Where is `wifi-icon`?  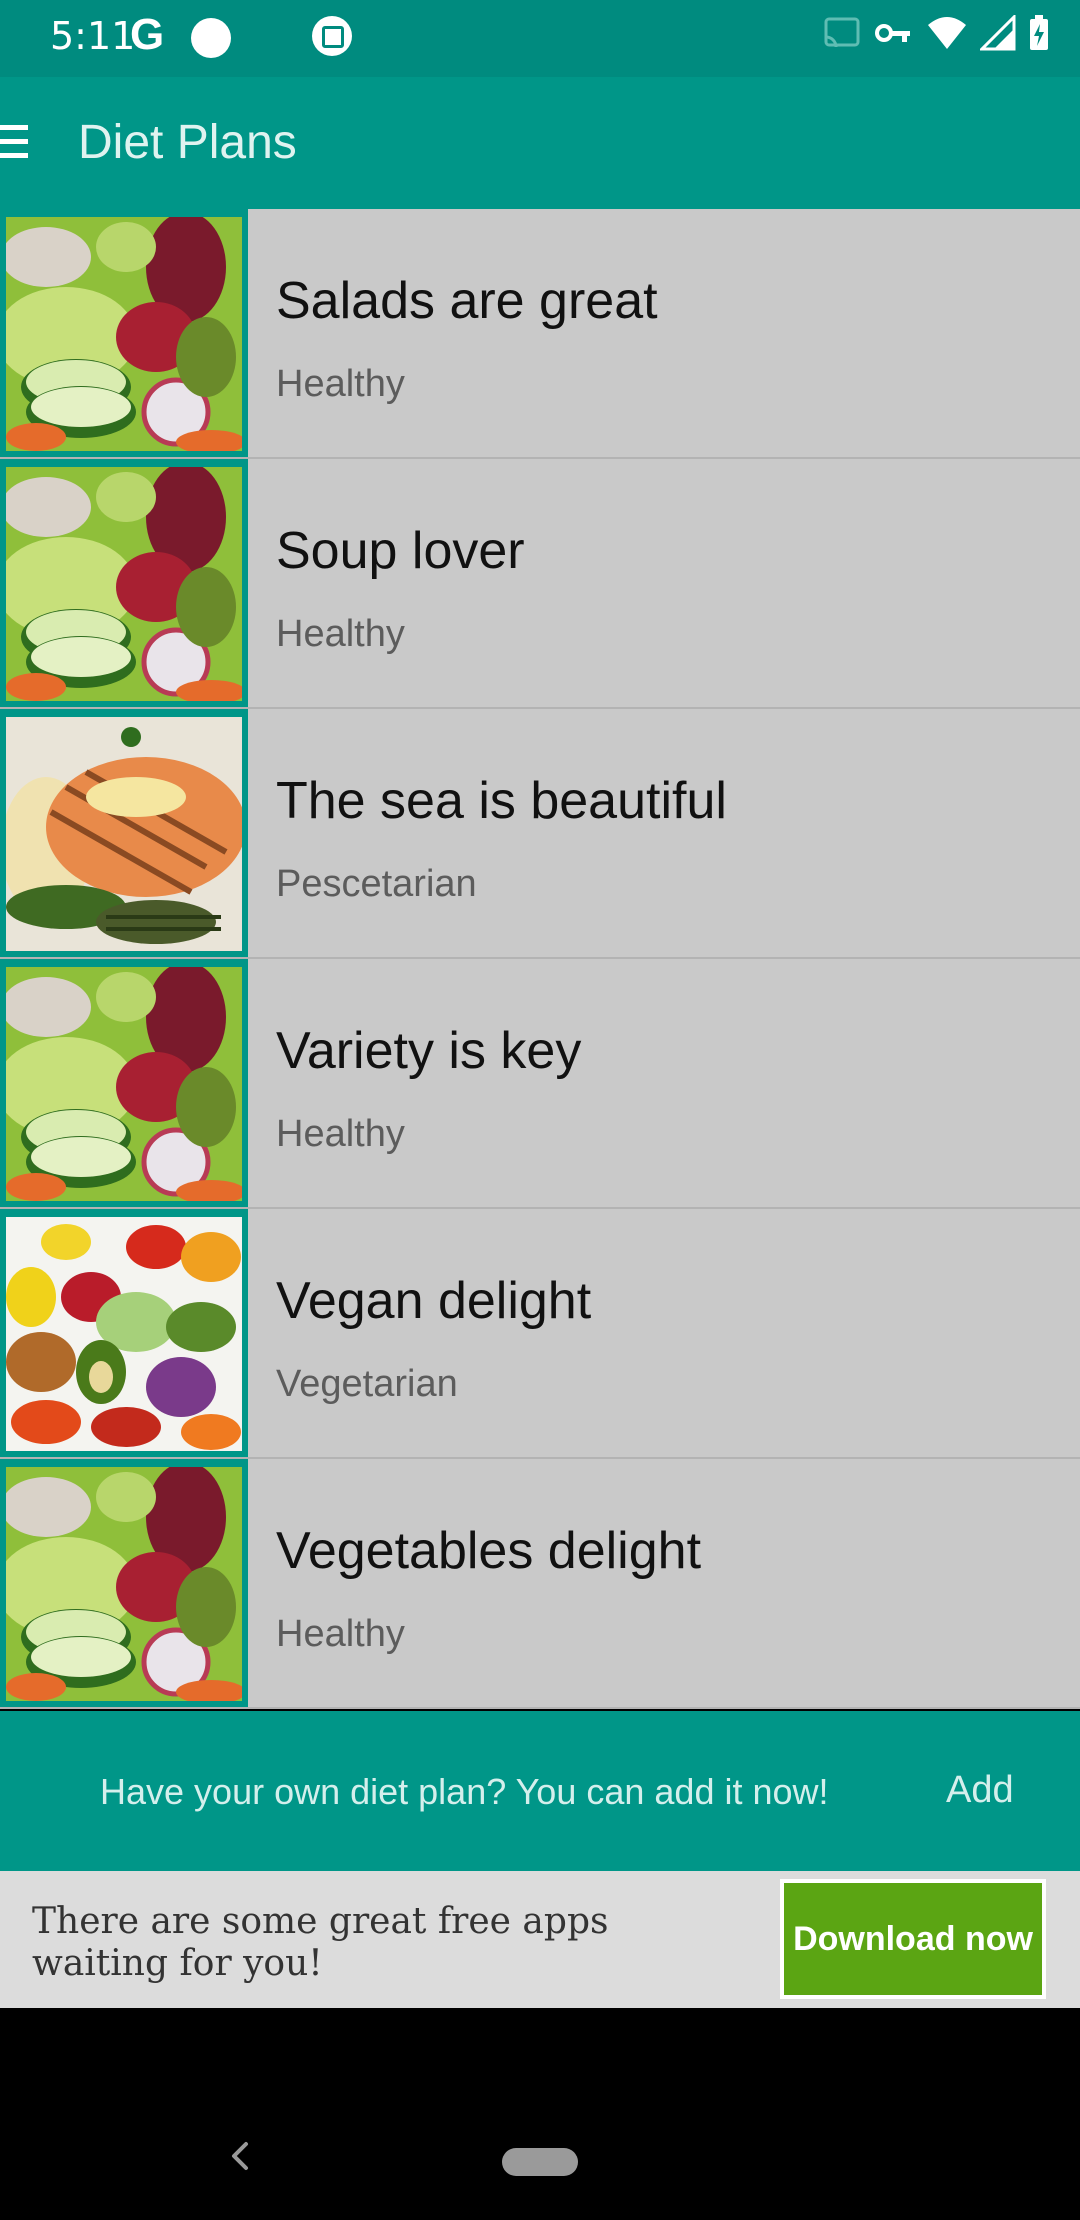 wifi-icon is located at coordinates (947, 33).